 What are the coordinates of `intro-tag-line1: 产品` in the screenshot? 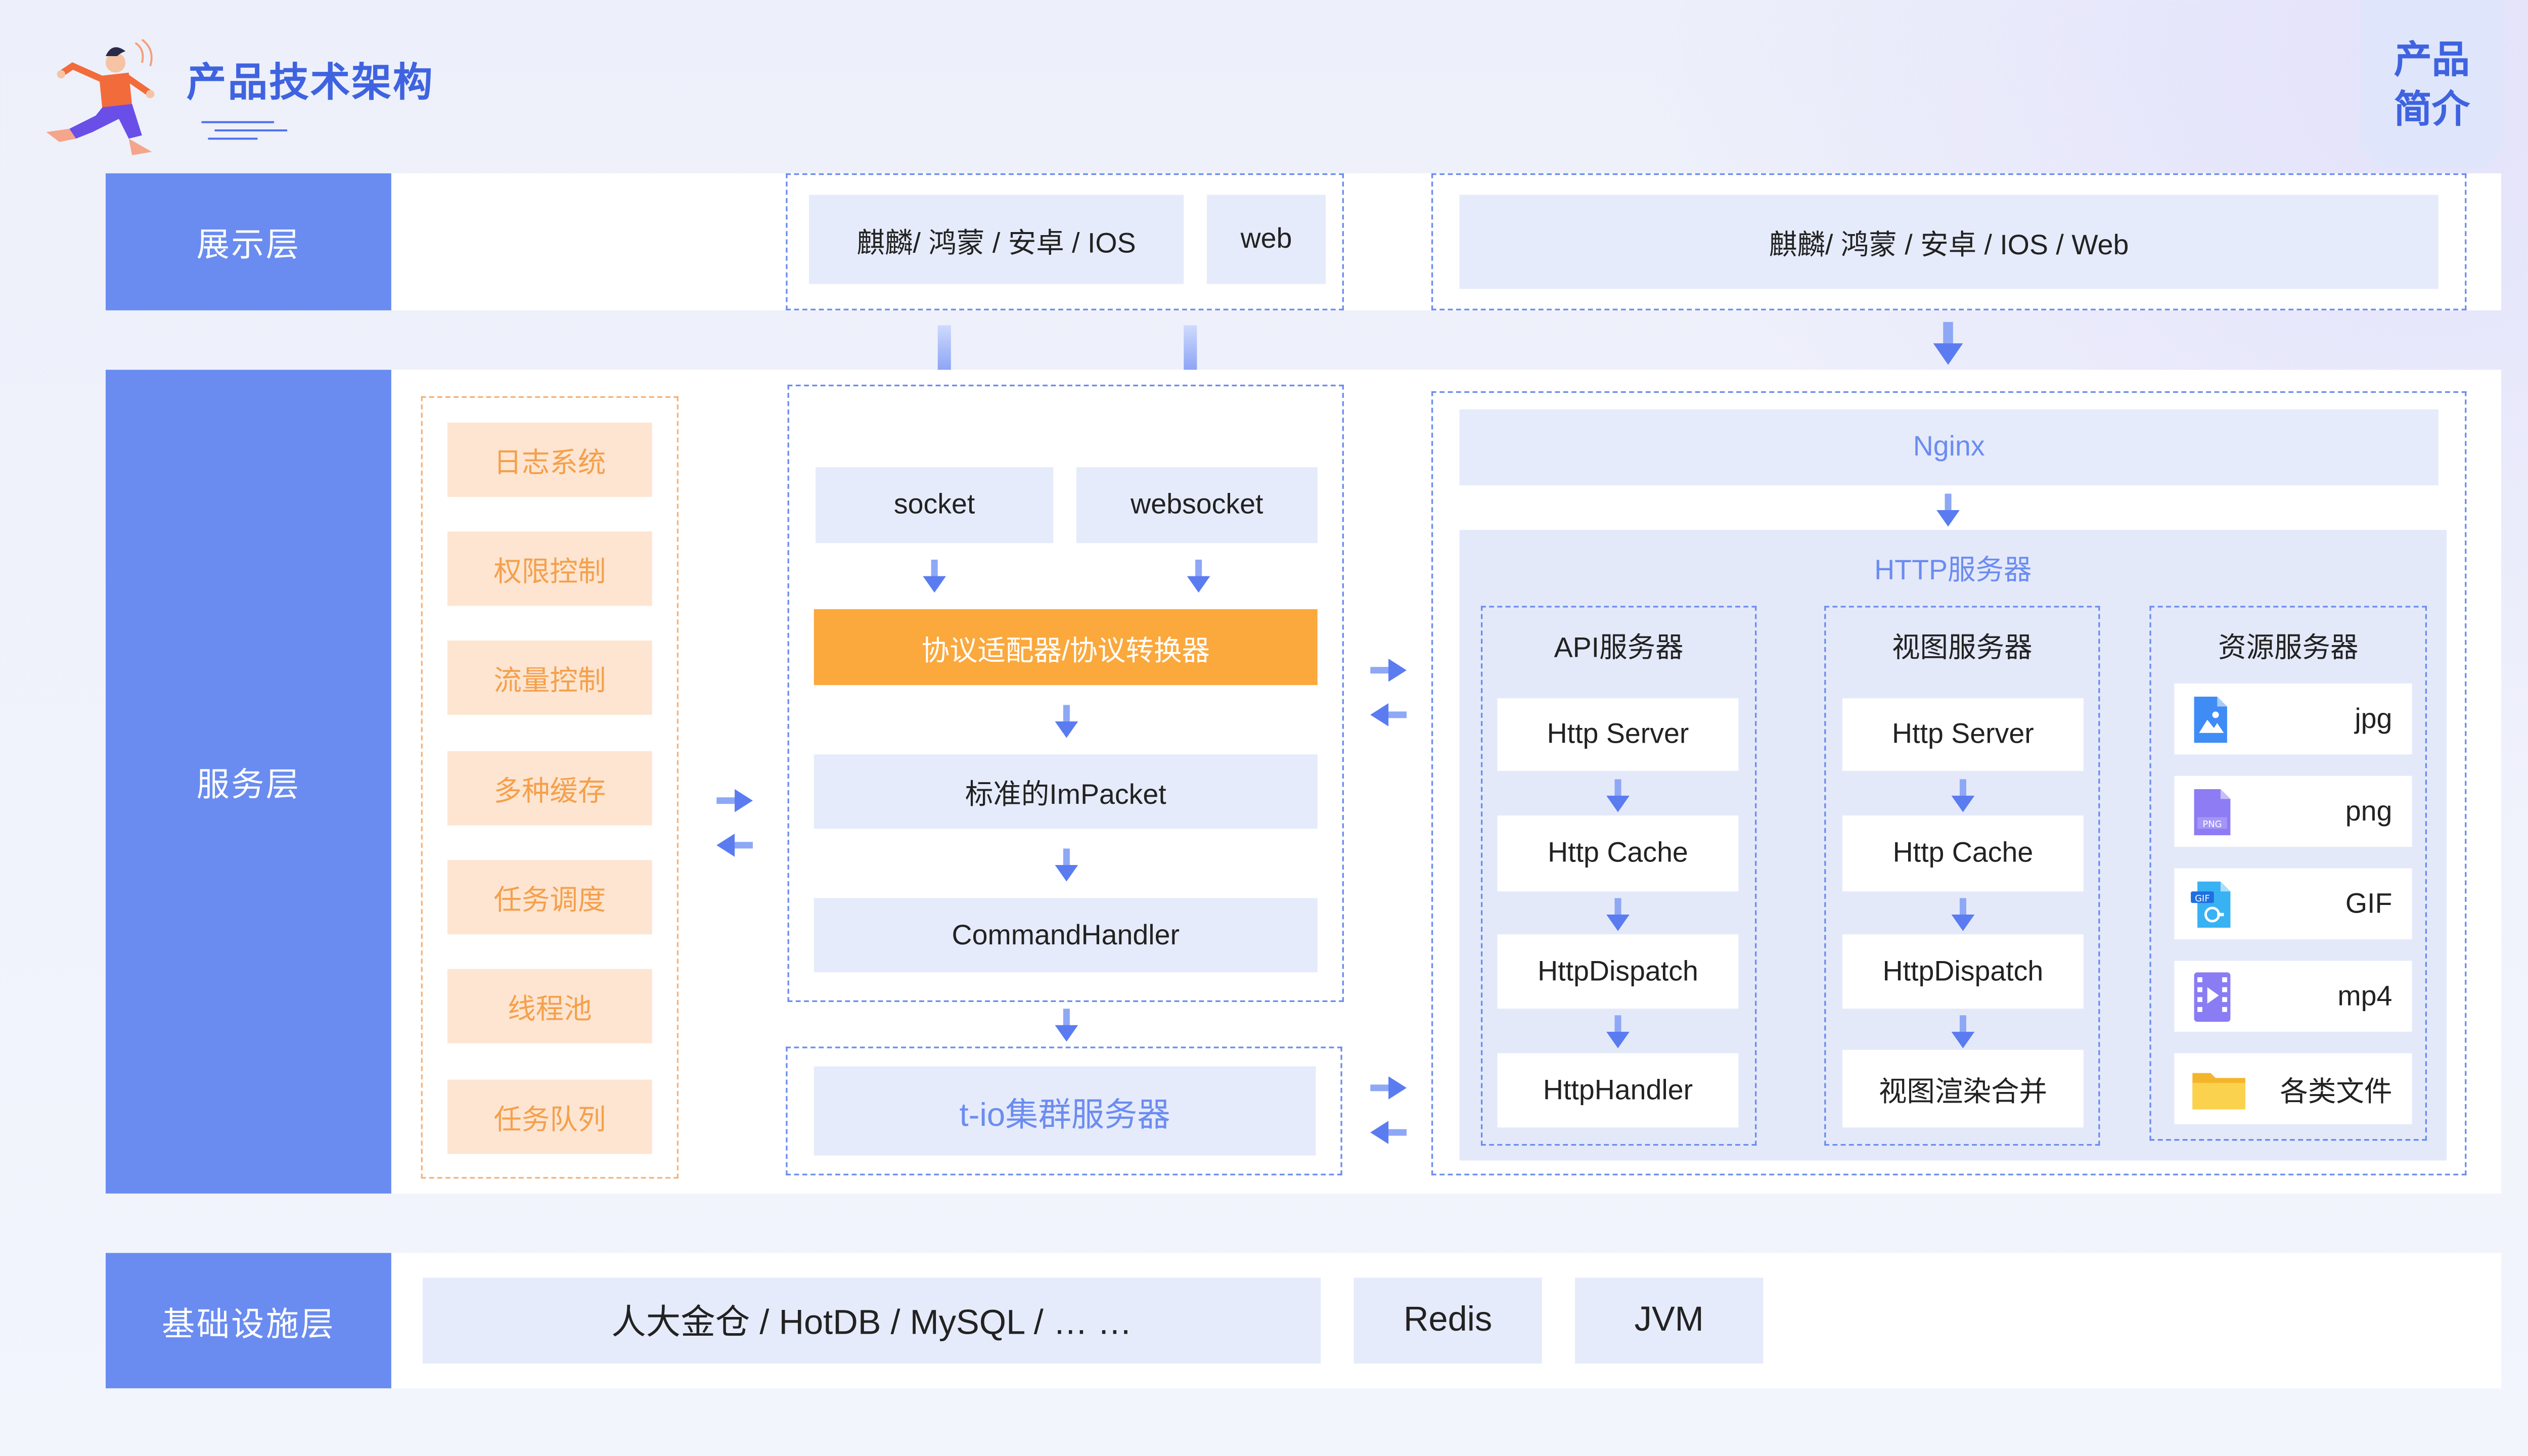 It's located at (2432, 59).